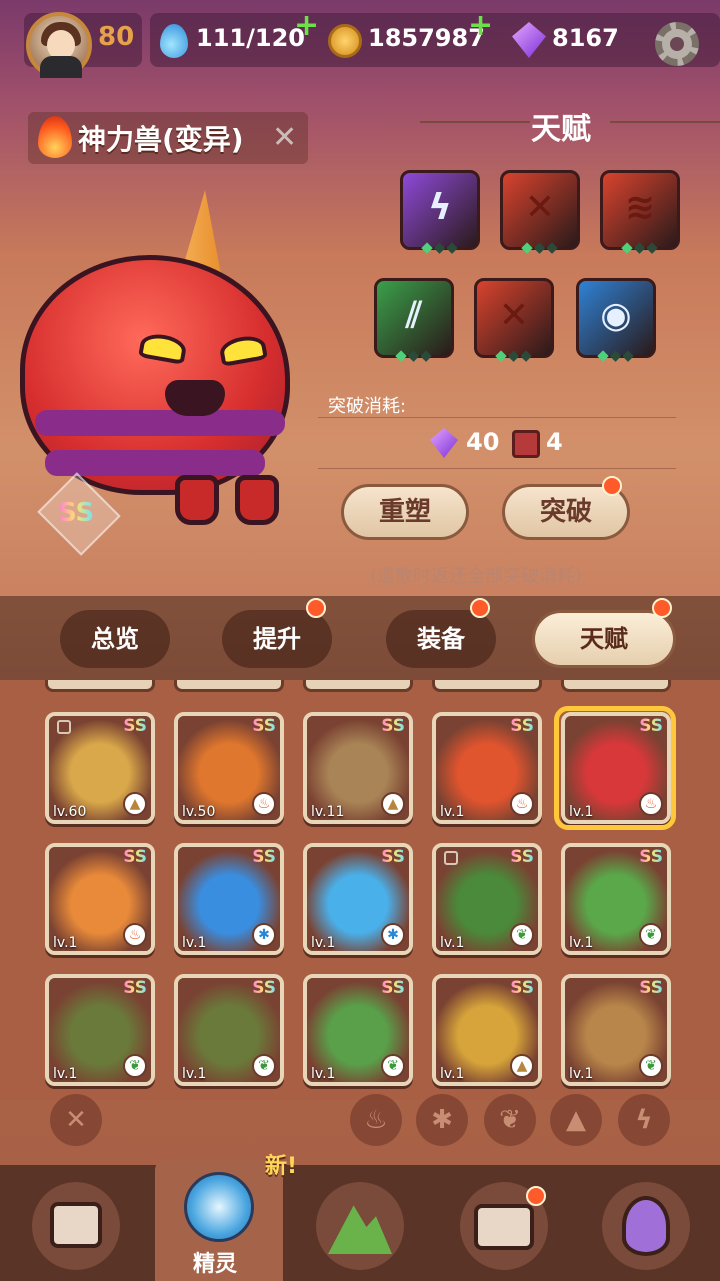 The height and width of the screenshot is (1281, 720). I want to click on gear-icon, so click(677, 44).